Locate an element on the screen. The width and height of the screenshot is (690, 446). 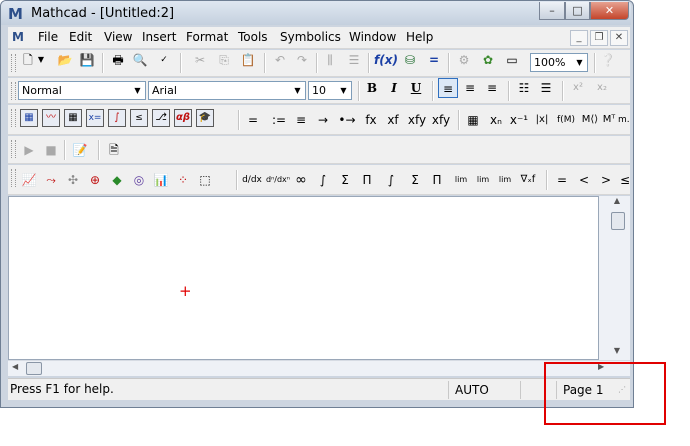
print-icon: 🖶 is located at coordinates (118, 60).